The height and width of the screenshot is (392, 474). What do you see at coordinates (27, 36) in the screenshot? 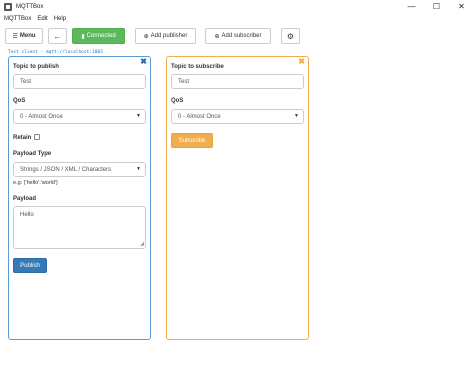
I see `menu-button-label: Menu` at bounding box center [27, 36].